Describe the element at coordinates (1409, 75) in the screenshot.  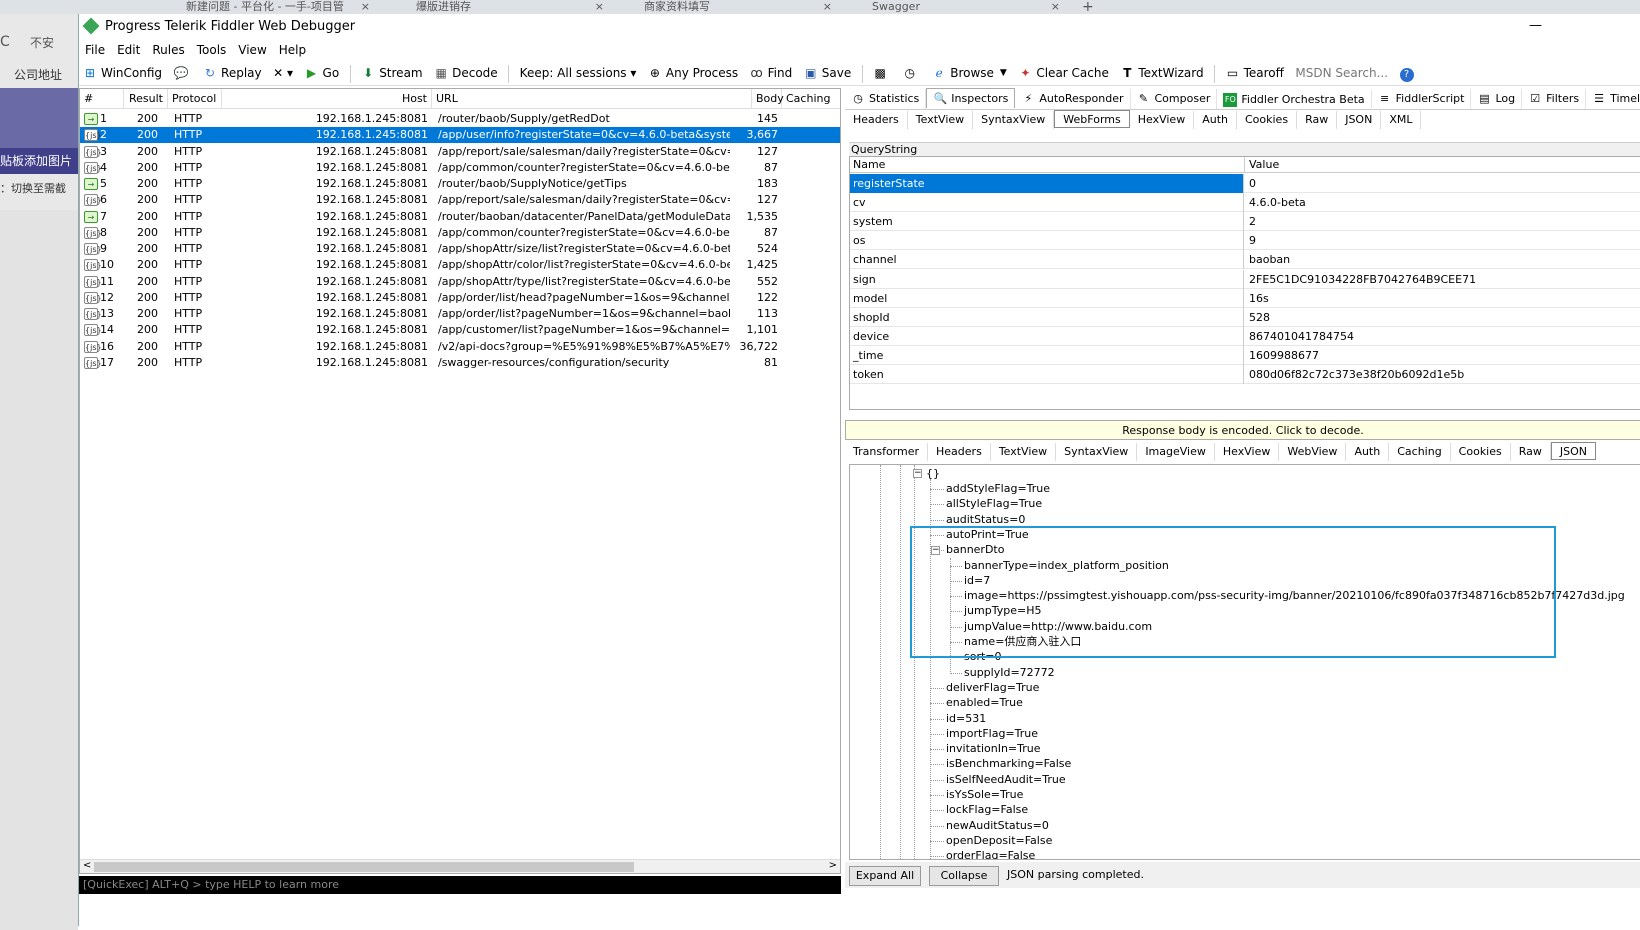
I see `help-button: ?` at that location.